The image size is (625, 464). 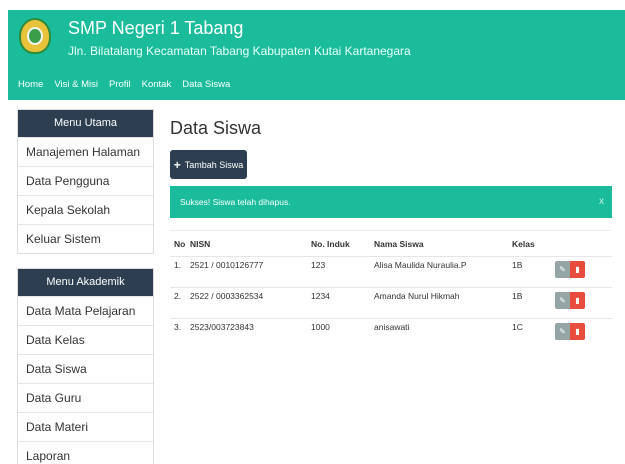 I want to click on table-row: 3. 2523/003723843 1000 anisawati 1C ✎ ▮, so click(x=391, y=333).